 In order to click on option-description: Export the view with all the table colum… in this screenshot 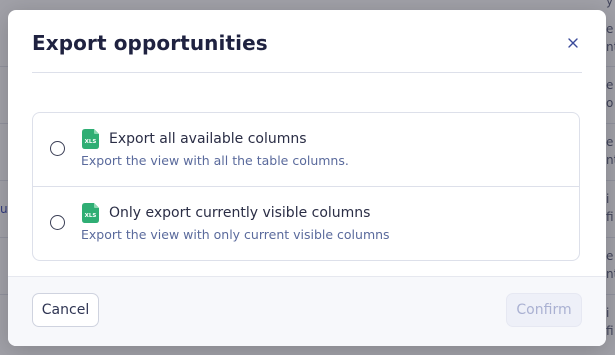, I will do `click(215, 160)`.